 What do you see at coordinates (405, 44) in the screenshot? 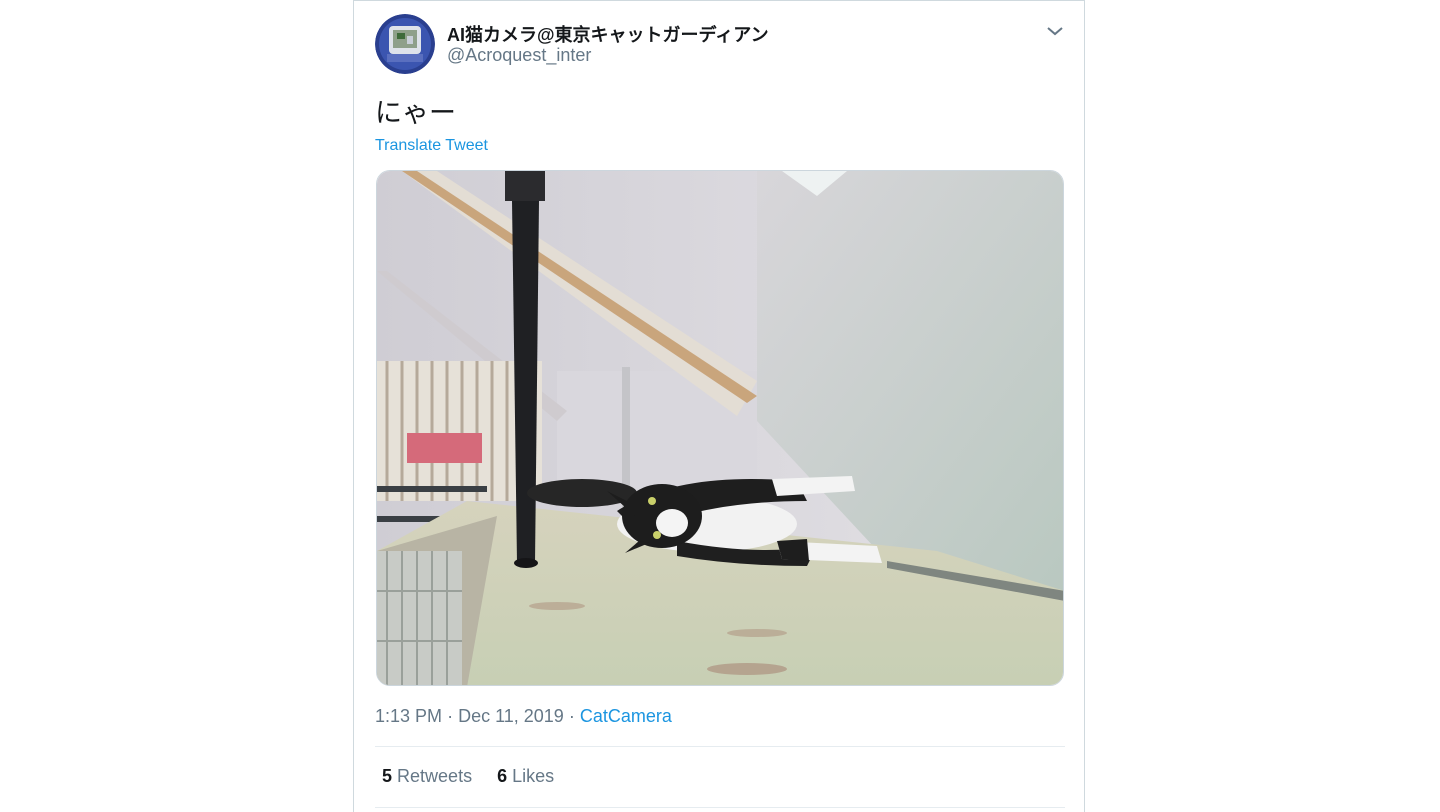
I see `avatar` at bounding box center [405, 44].